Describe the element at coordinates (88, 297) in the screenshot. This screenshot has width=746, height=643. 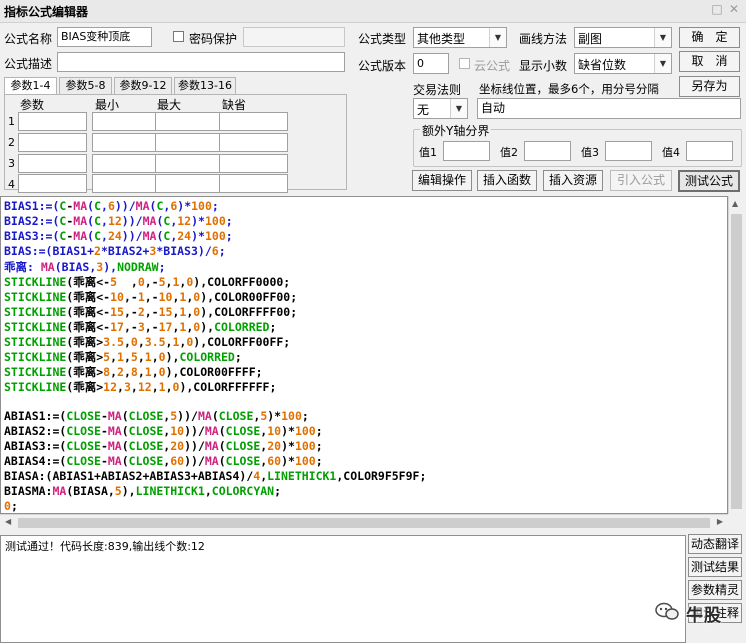
I see `code-token: (乖离<-` at that location.